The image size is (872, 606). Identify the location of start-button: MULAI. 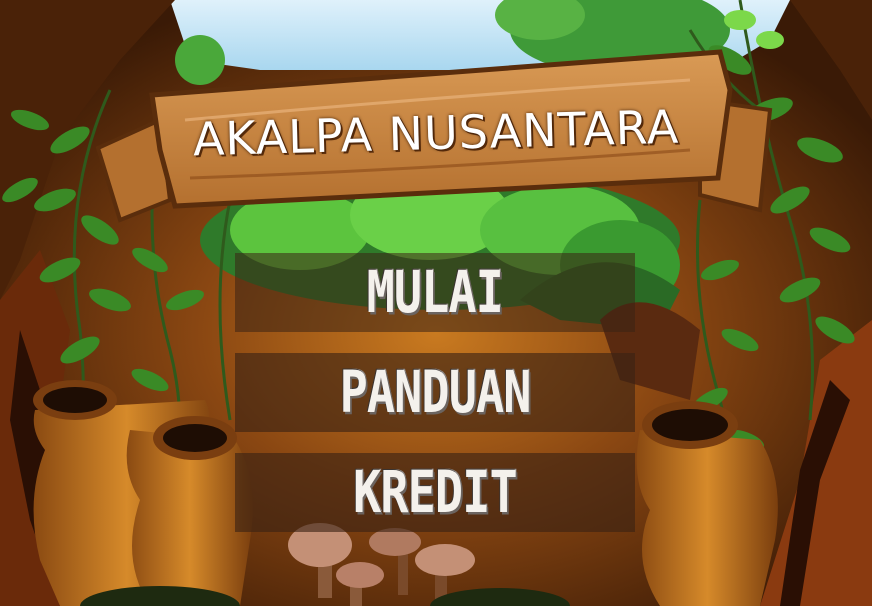
(435, 292).